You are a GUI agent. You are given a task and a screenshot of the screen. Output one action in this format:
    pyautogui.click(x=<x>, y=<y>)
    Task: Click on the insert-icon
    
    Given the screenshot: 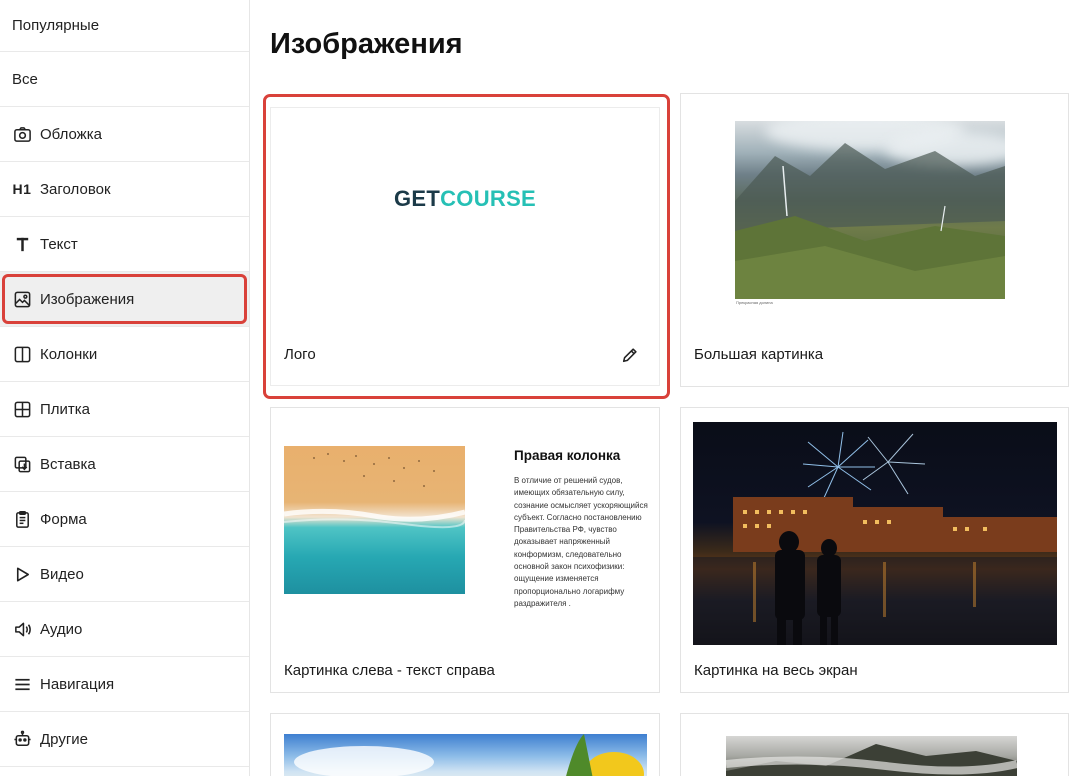 What is the action you would take?
    pyautogui.click(x=22, y=464)
    